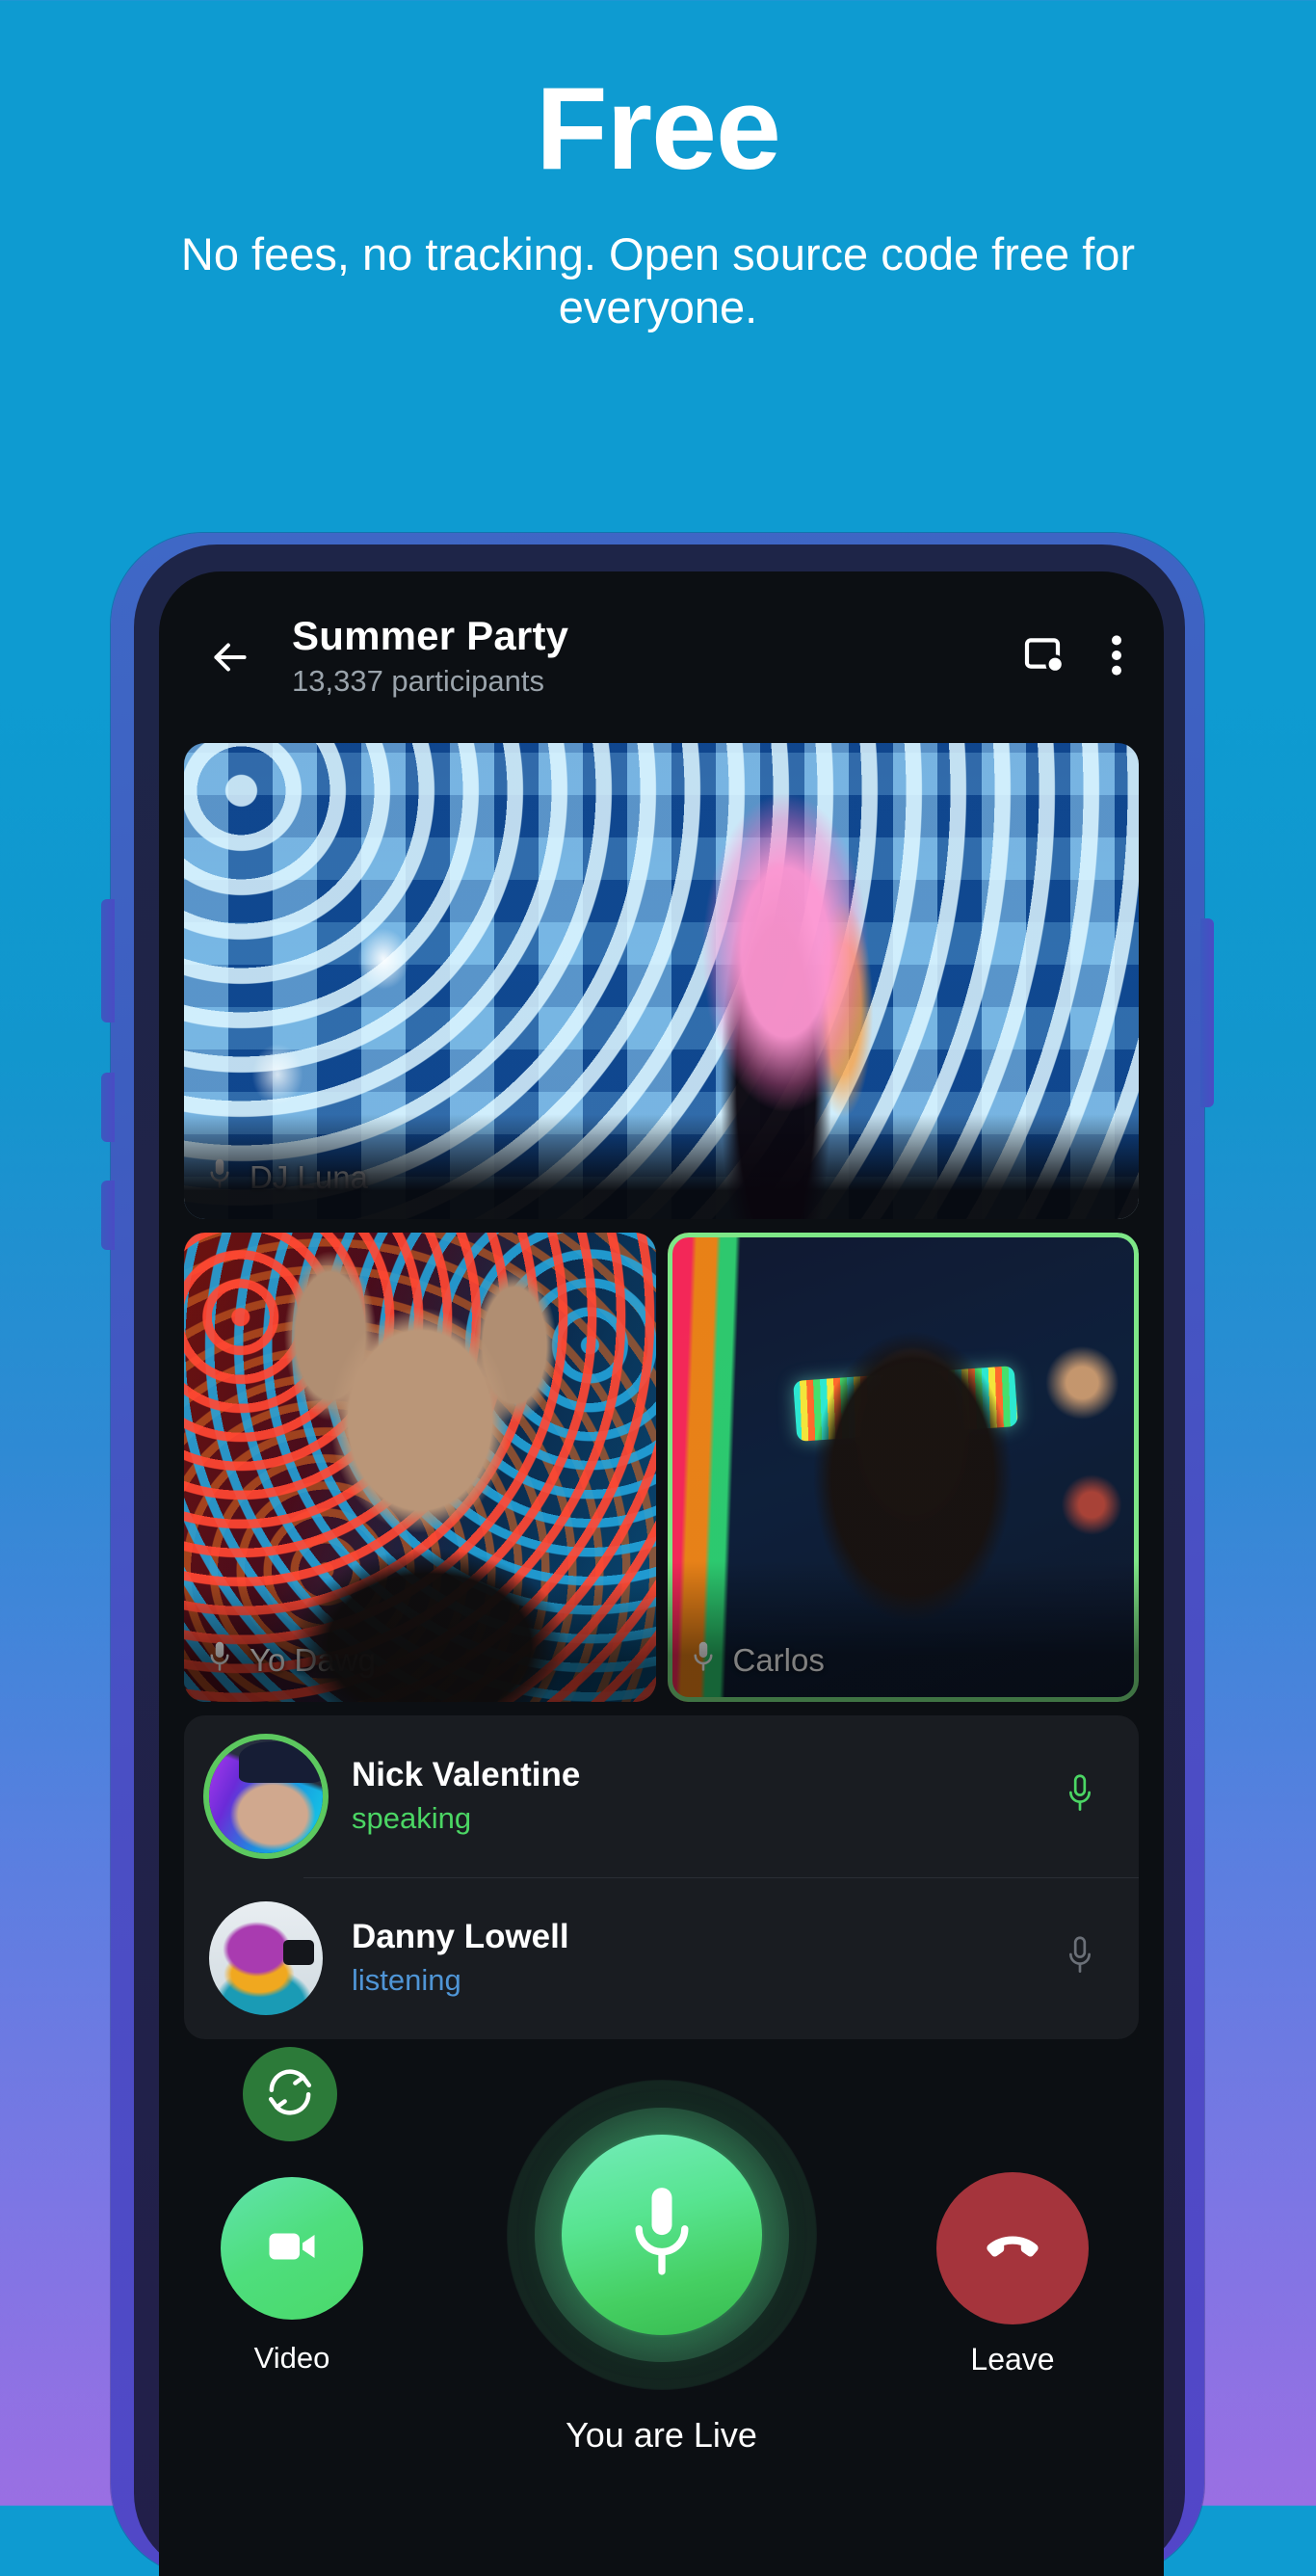  I want to click on mic-control: You are Live, so click(661, 2268).